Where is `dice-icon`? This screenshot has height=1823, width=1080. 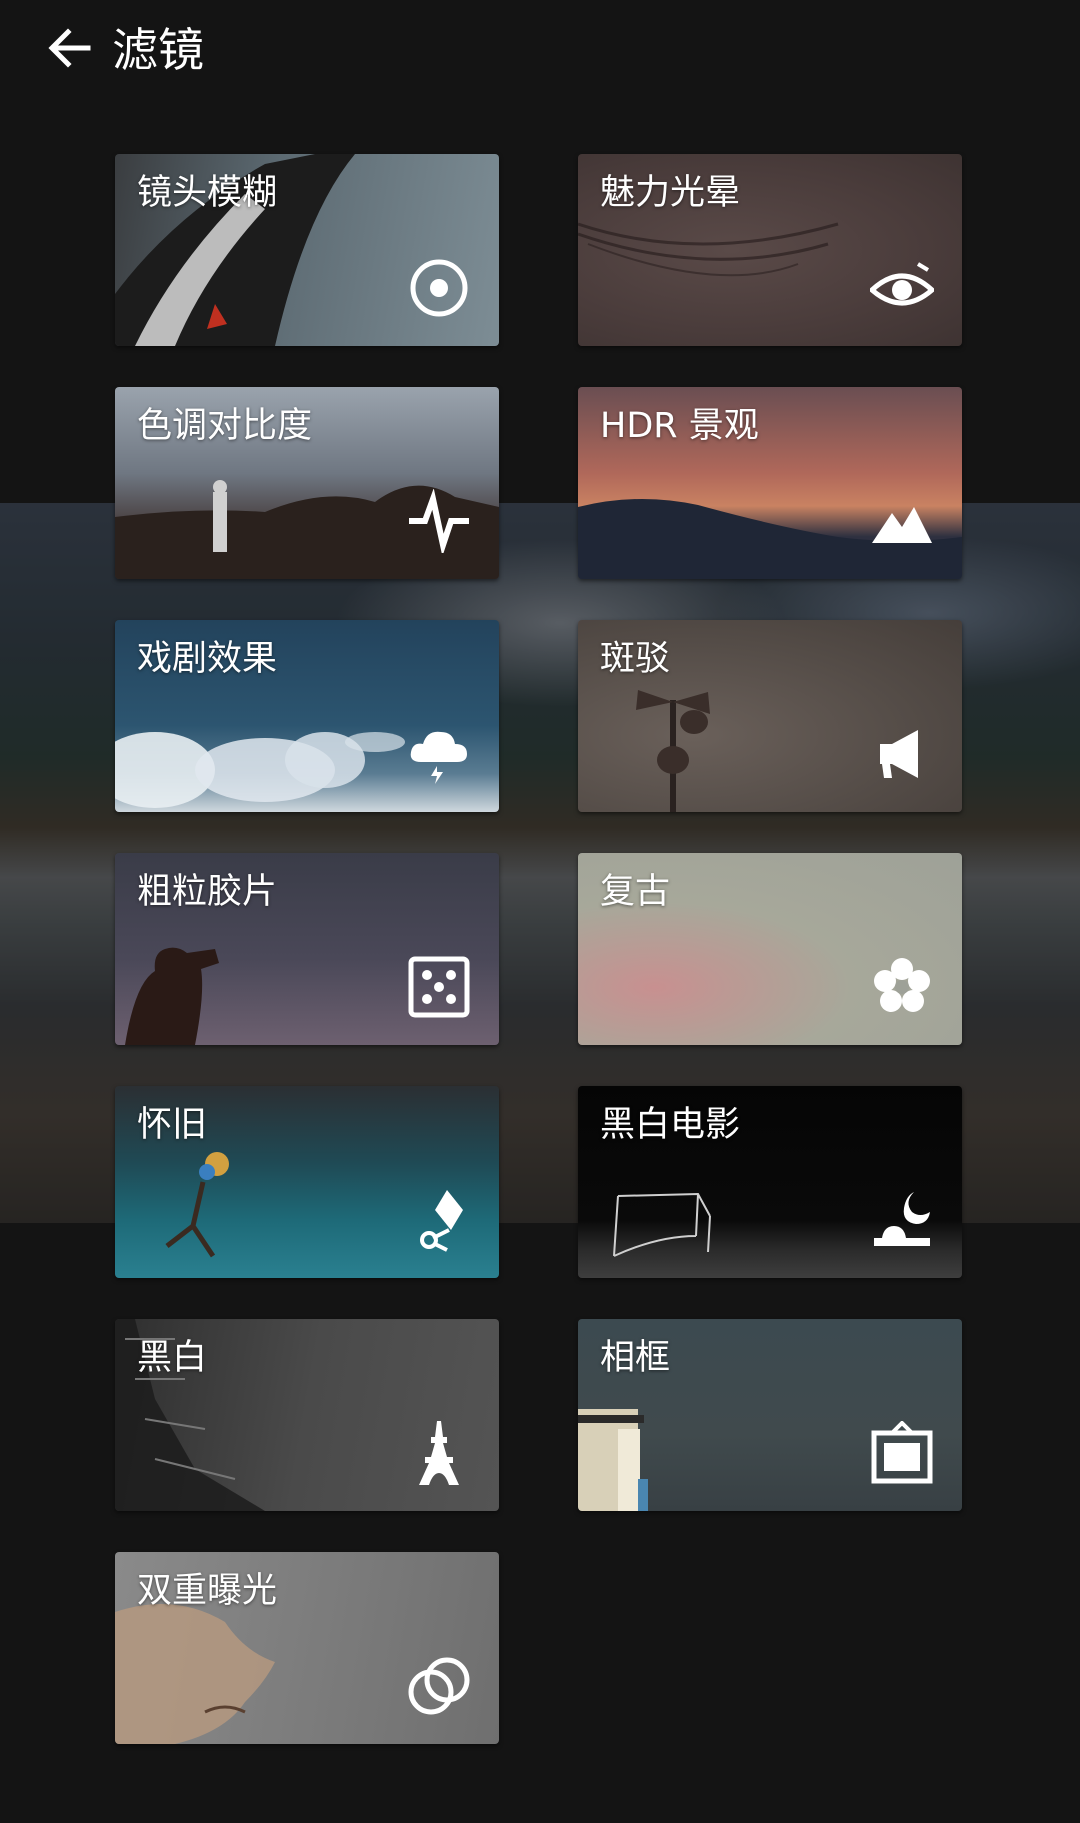 dice-icon is located at coordinates (439, 987).